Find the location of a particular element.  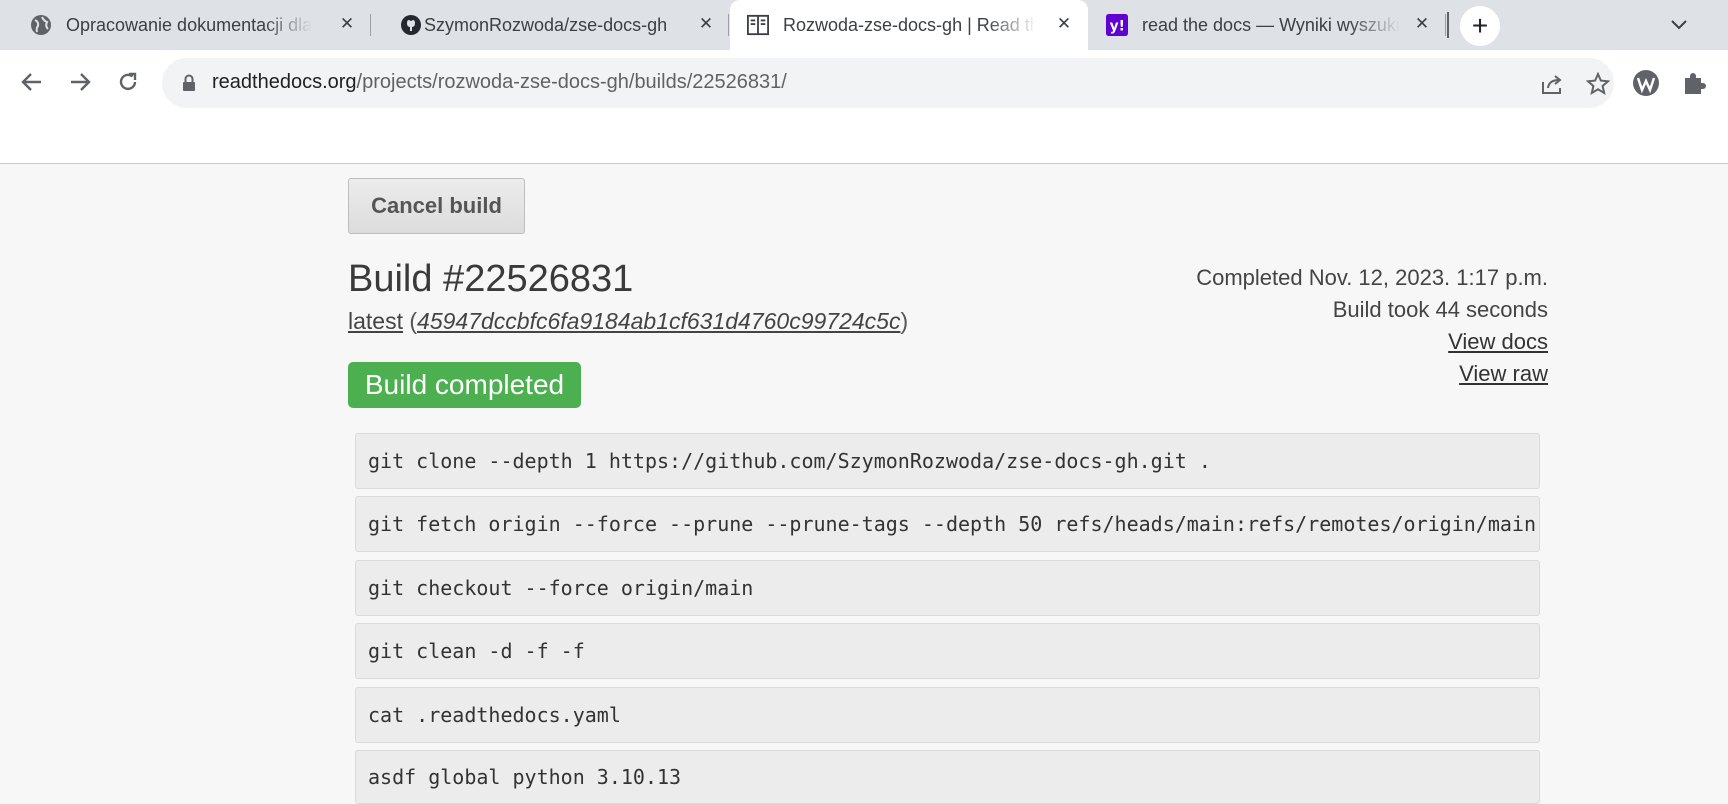

commit-link: 45947dccbfc6fa9184ab1cf631d4760c99724c5c is located at coordinates (658, 321).